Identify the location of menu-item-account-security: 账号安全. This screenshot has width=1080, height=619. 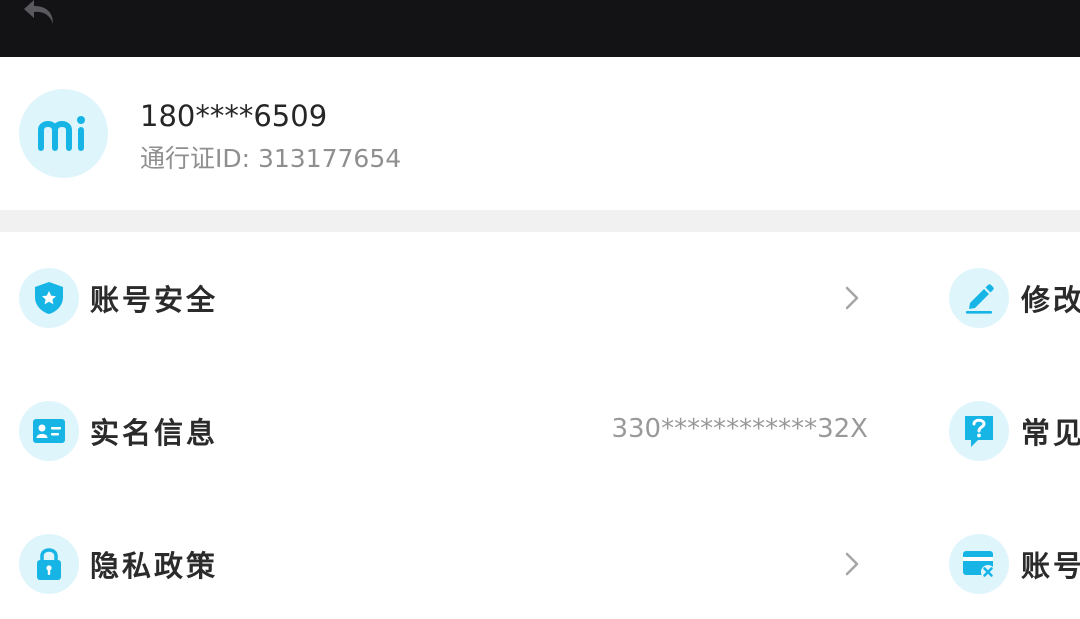
(440, 298).